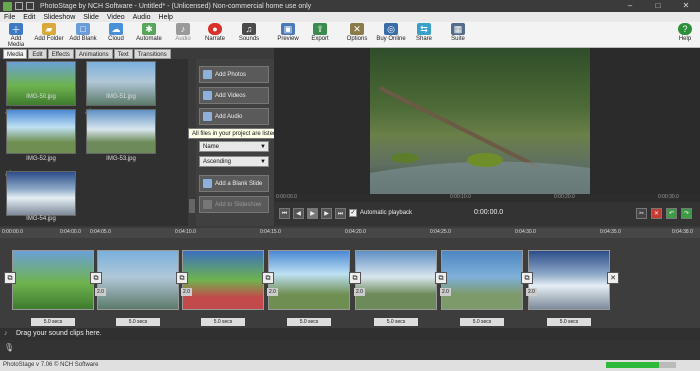 The image size is (700, 371). I want to click on tab-media: Media, so click(15, 54).